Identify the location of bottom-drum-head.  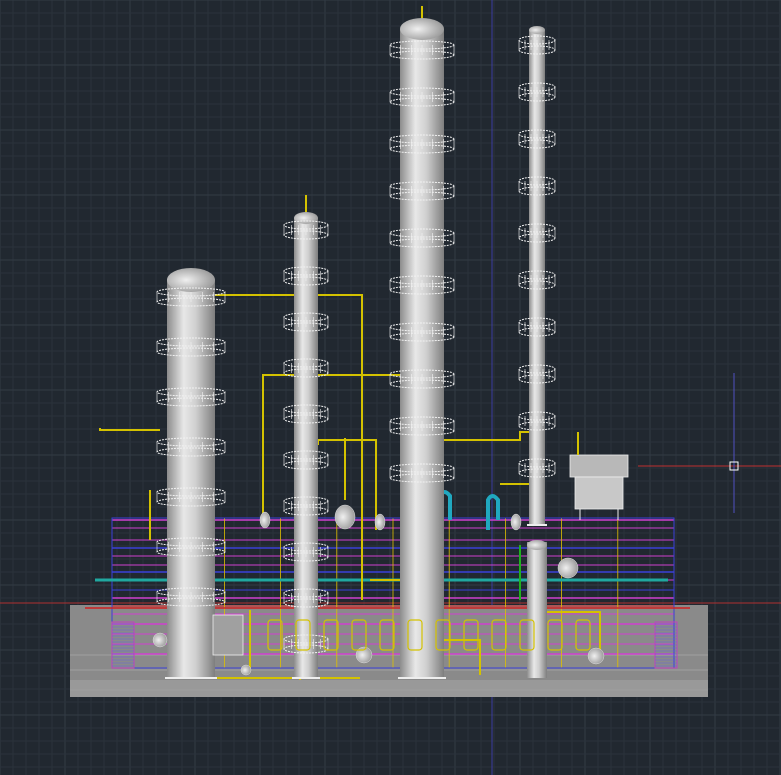
(537, 545).